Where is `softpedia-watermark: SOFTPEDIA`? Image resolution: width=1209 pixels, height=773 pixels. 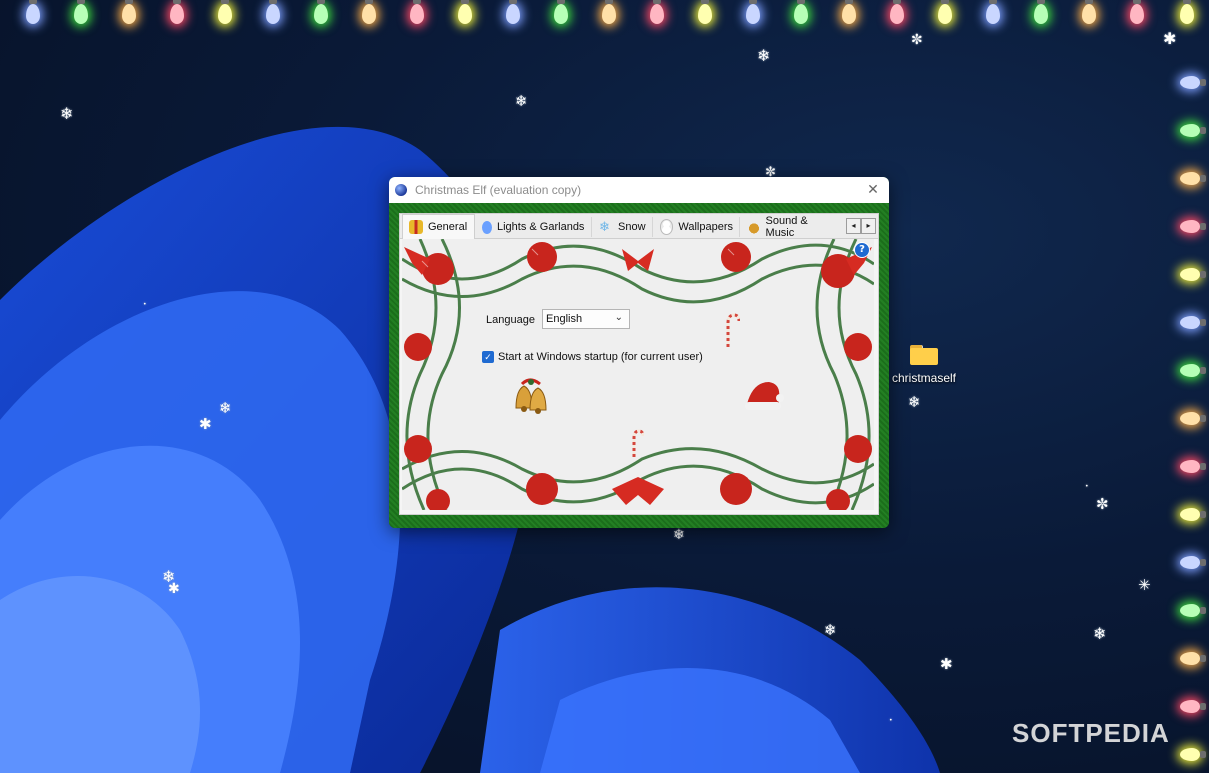 softpedia-watermark: SOFTPEDIA is located at coordinates (1091, 733).